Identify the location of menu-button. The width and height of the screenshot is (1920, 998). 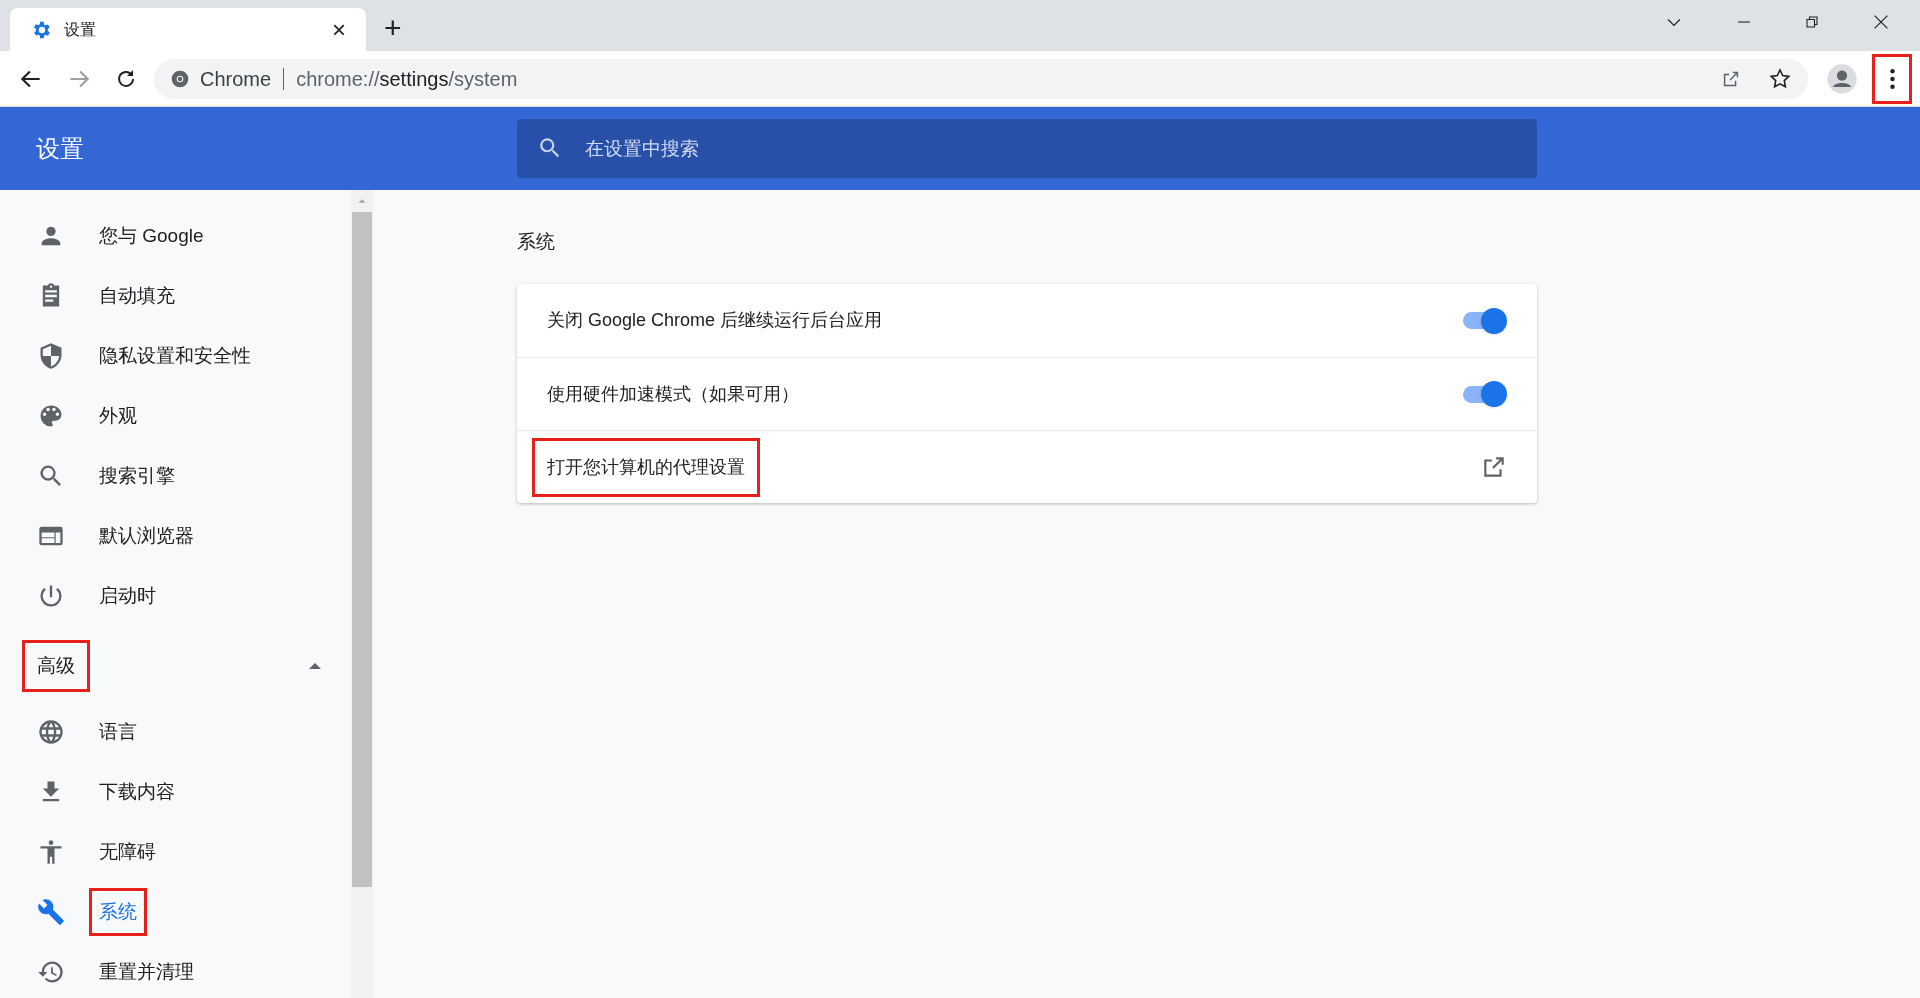
(1892, 78).